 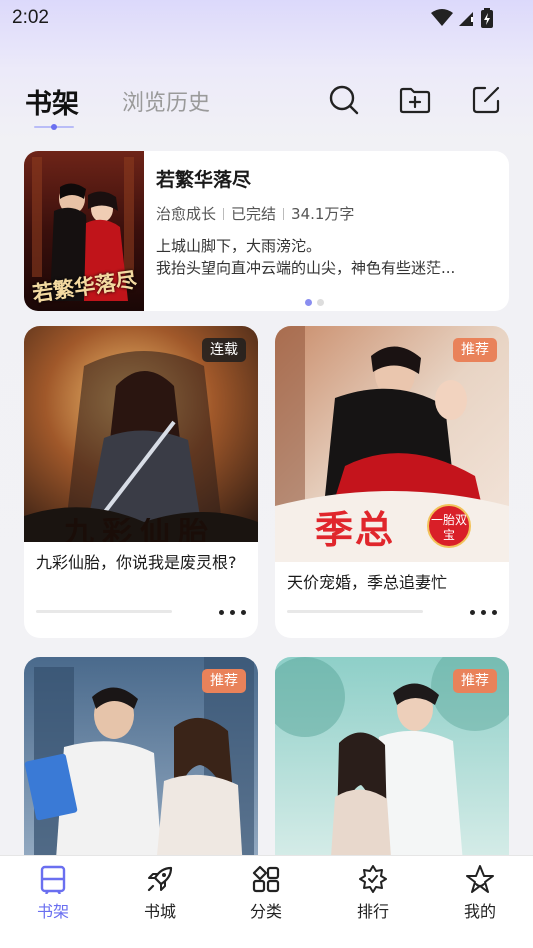 What do you see at coordinates (308, 302) in the screenshot?
I see `carousel-dot-active` at bounding box center [308, 302].